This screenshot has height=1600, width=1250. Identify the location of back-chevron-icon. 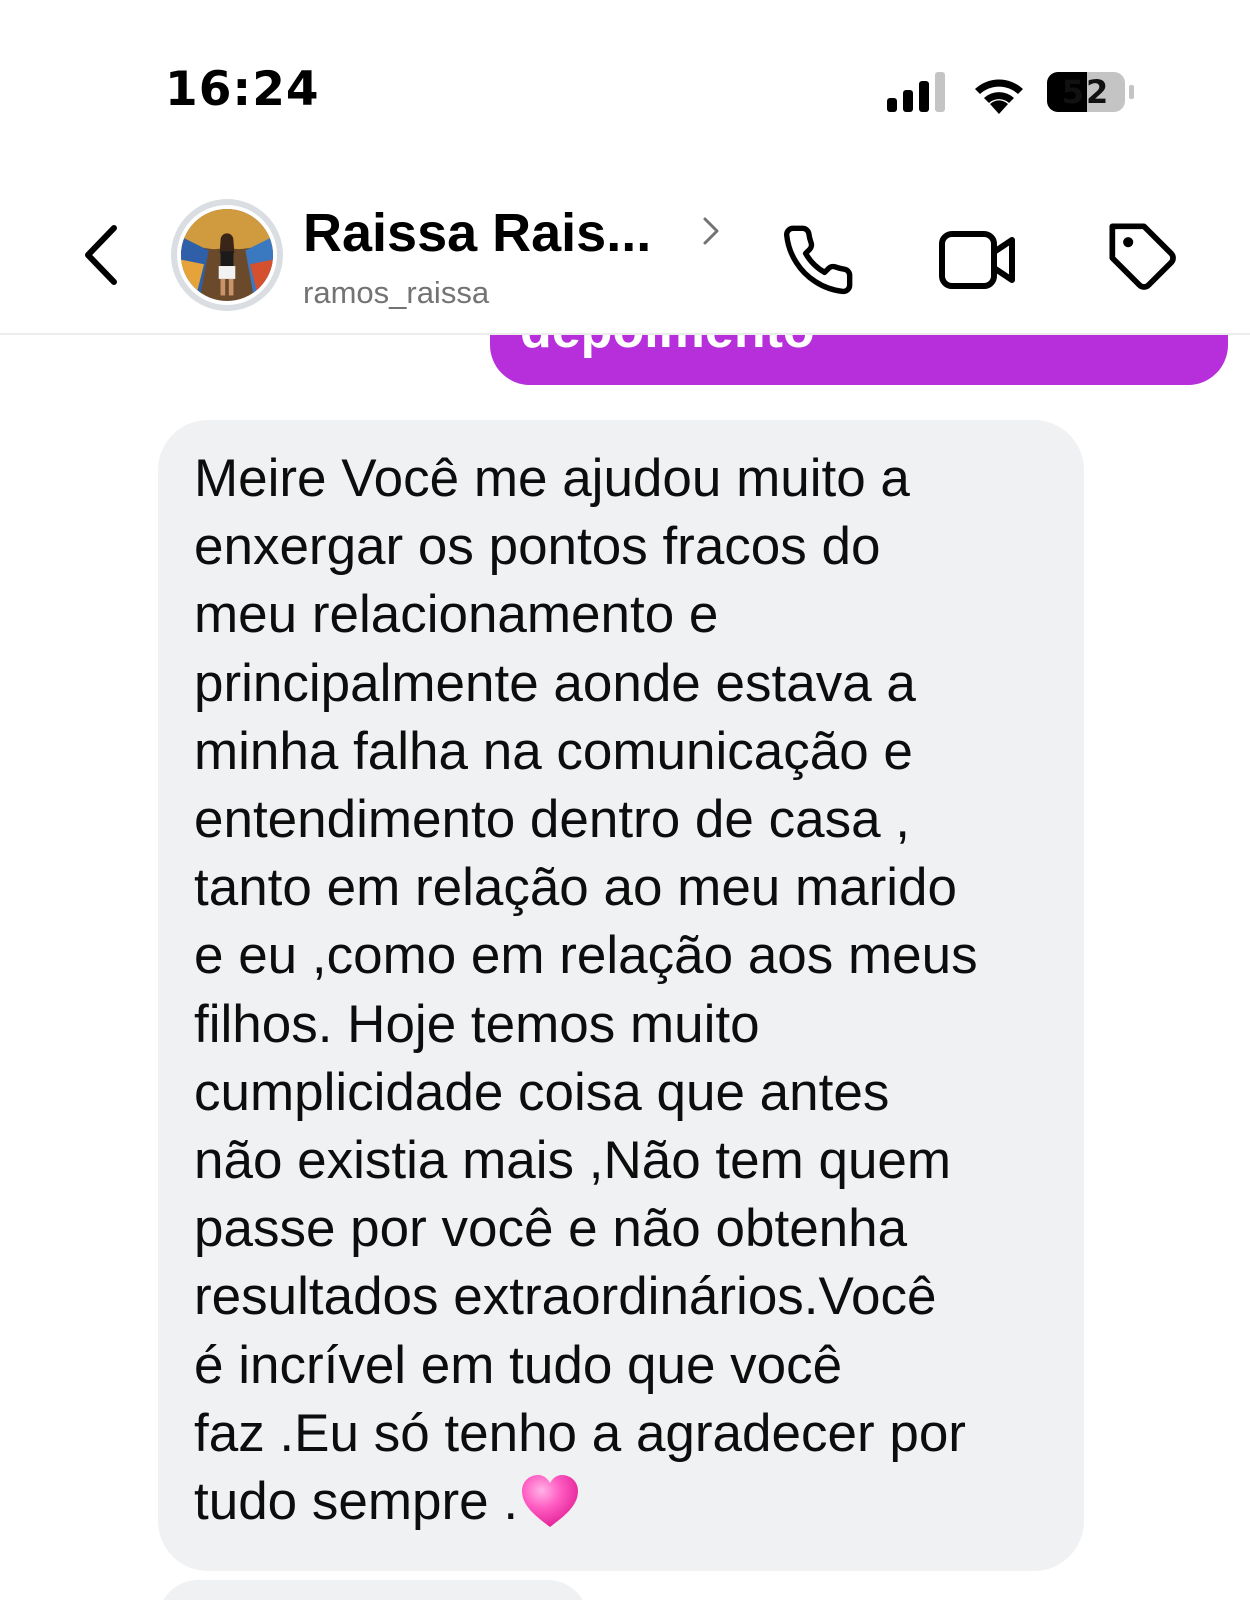
(103, 255).